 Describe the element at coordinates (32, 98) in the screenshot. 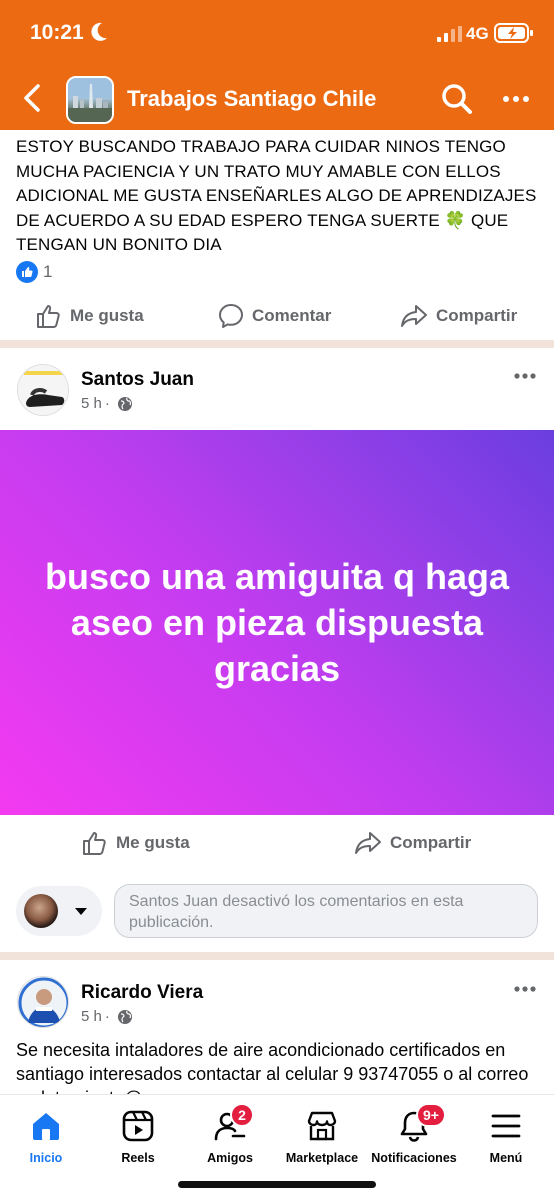

I see `back-arrow-icon` at that location.